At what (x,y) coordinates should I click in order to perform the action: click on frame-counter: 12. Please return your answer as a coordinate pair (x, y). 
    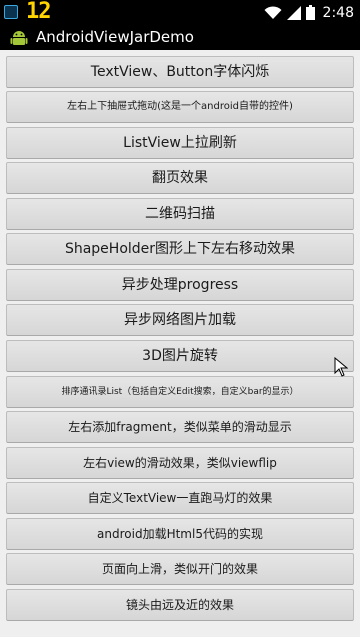
    Looking at the image, I should click on (38, 12).